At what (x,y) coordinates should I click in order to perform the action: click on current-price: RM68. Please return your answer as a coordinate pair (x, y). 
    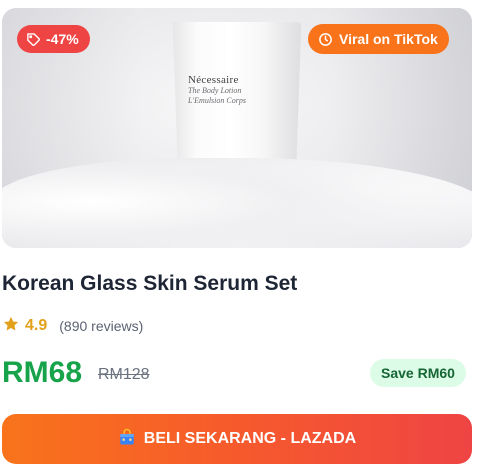
    Looking at the image, I should click on (42, 372).